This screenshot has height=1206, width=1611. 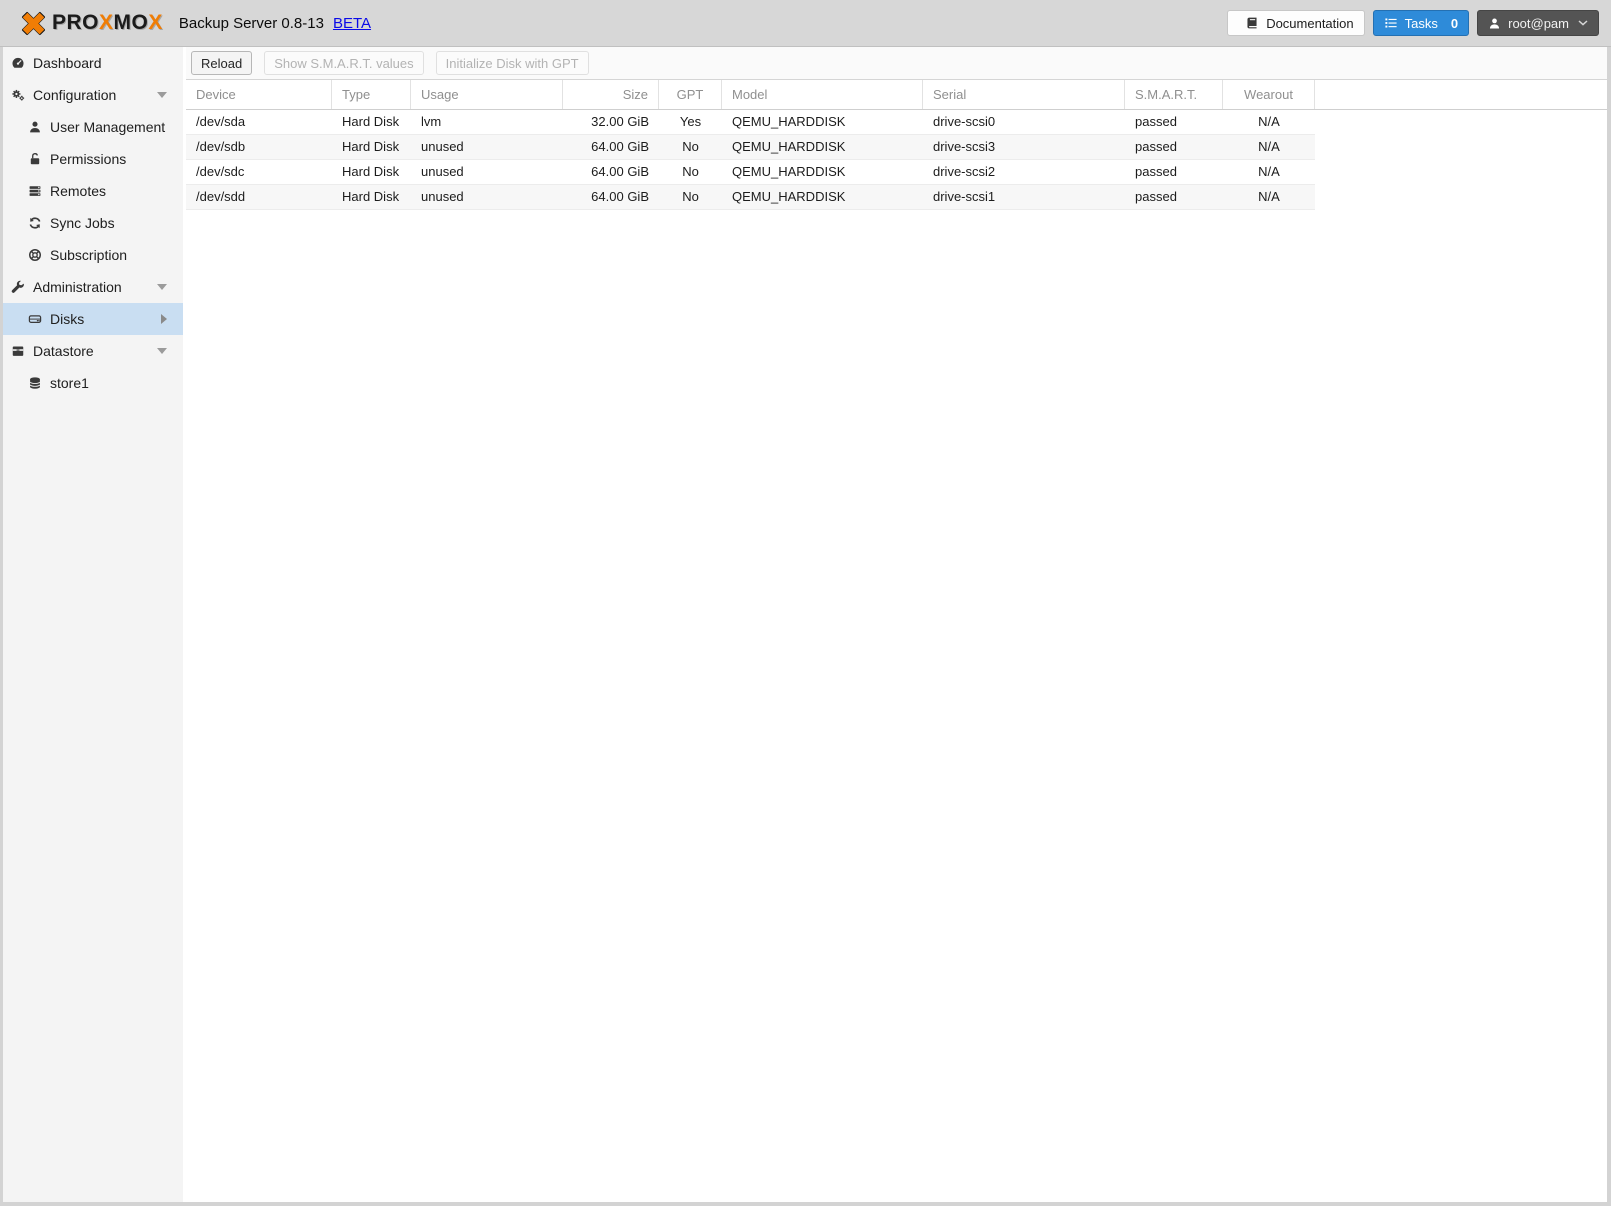 What do you see at coordinates (93, 63) in the screenshot?
I see `sidebar-item-dashboard: Dashboard` at bounding box center [93, 63].